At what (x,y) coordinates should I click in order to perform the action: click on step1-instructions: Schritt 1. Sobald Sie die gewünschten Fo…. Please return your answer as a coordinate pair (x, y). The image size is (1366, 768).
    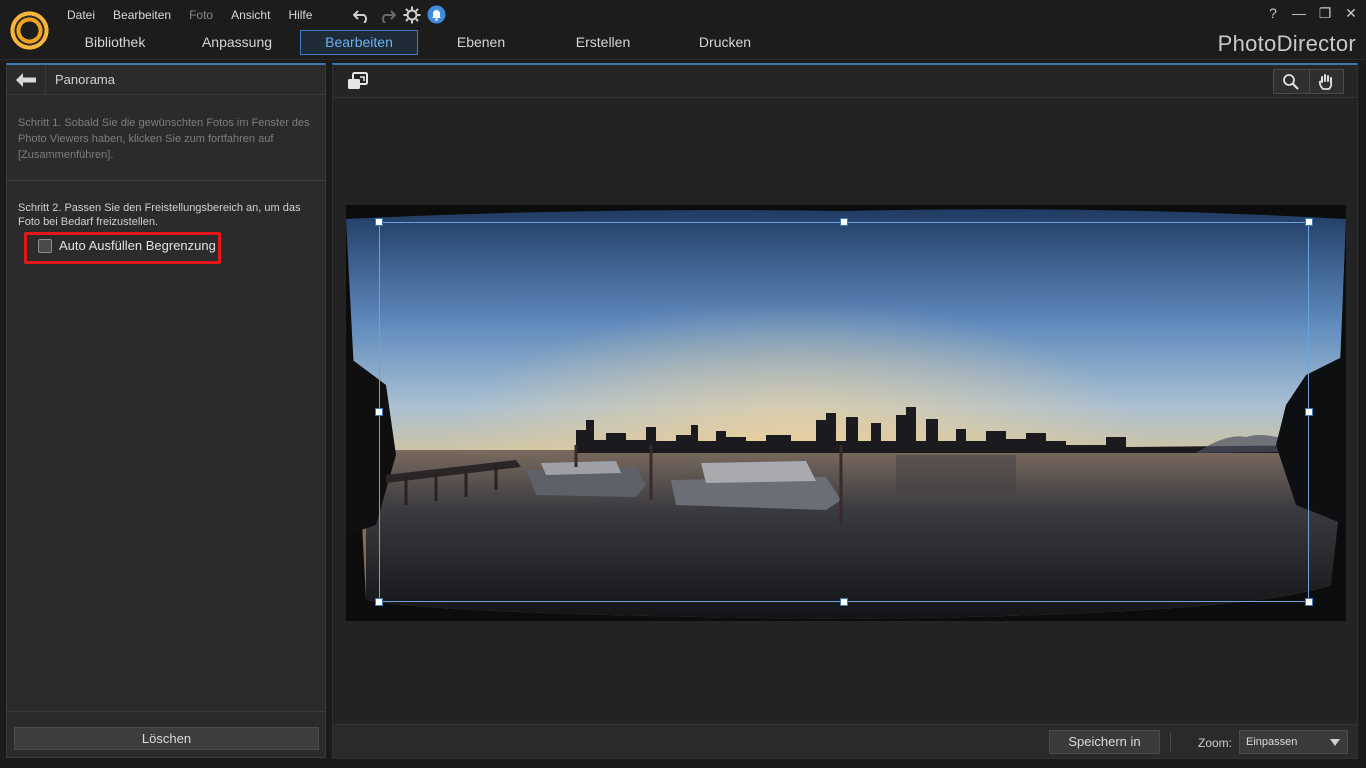
    Looking at the image, I should click on (164, 139).